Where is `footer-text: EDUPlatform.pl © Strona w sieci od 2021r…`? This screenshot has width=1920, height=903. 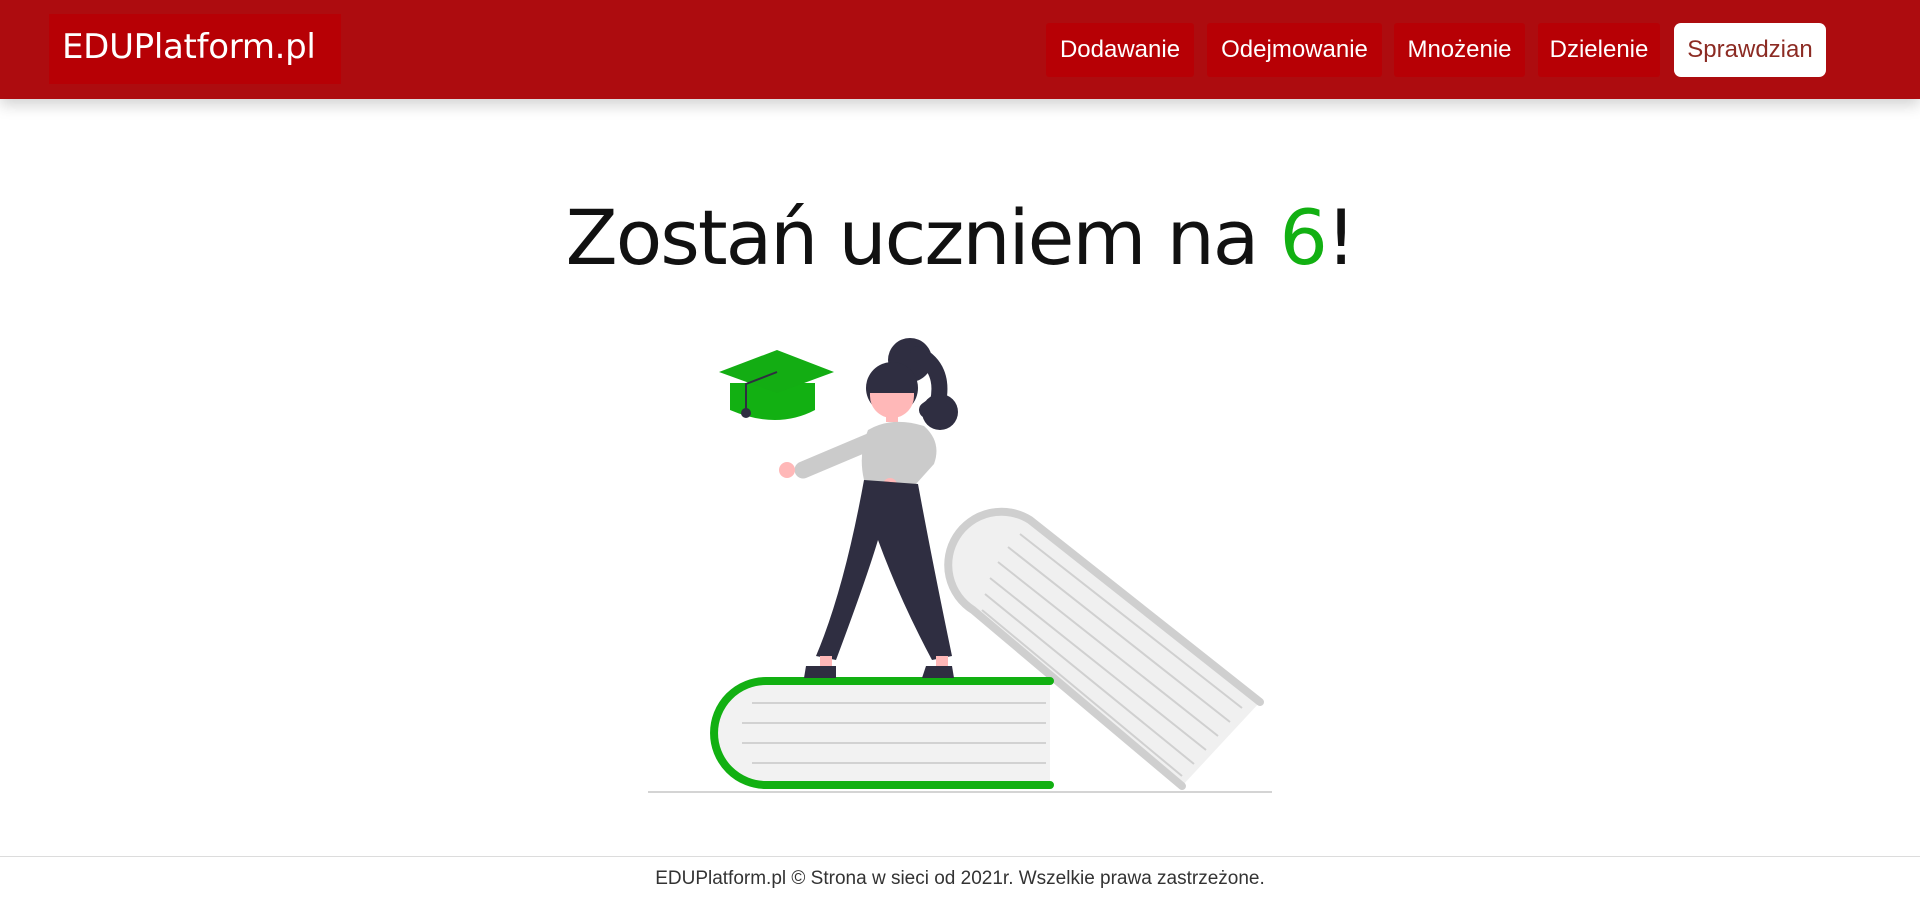
footer-text: EDUPlatform.pl © Strona w sieci od 2021r… is located at coordinates (960, 878).